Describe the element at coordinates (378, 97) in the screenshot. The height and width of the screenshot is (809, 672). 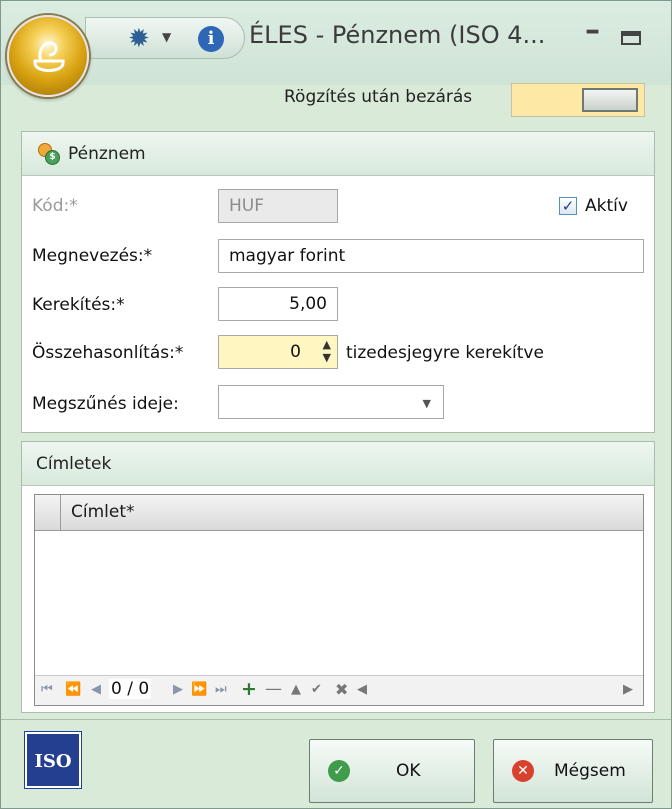
I see `close-after-save-label: Rögzítés után bezárás` at that location.